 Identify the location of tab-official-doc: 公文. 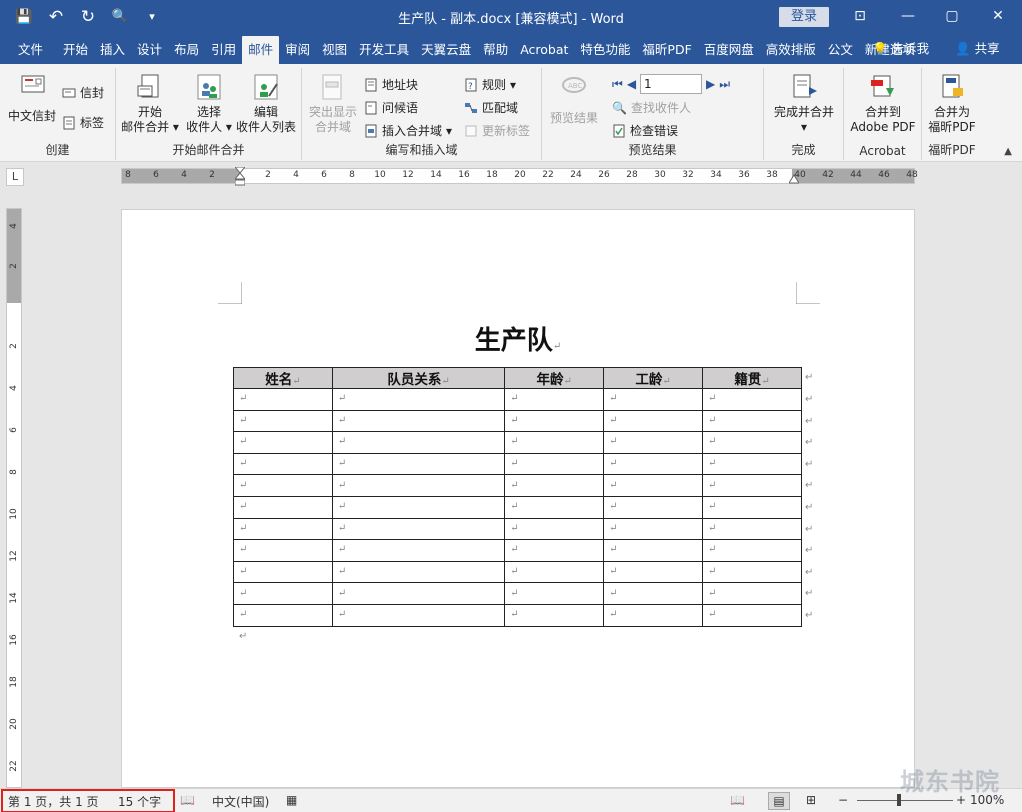
(840, 50).